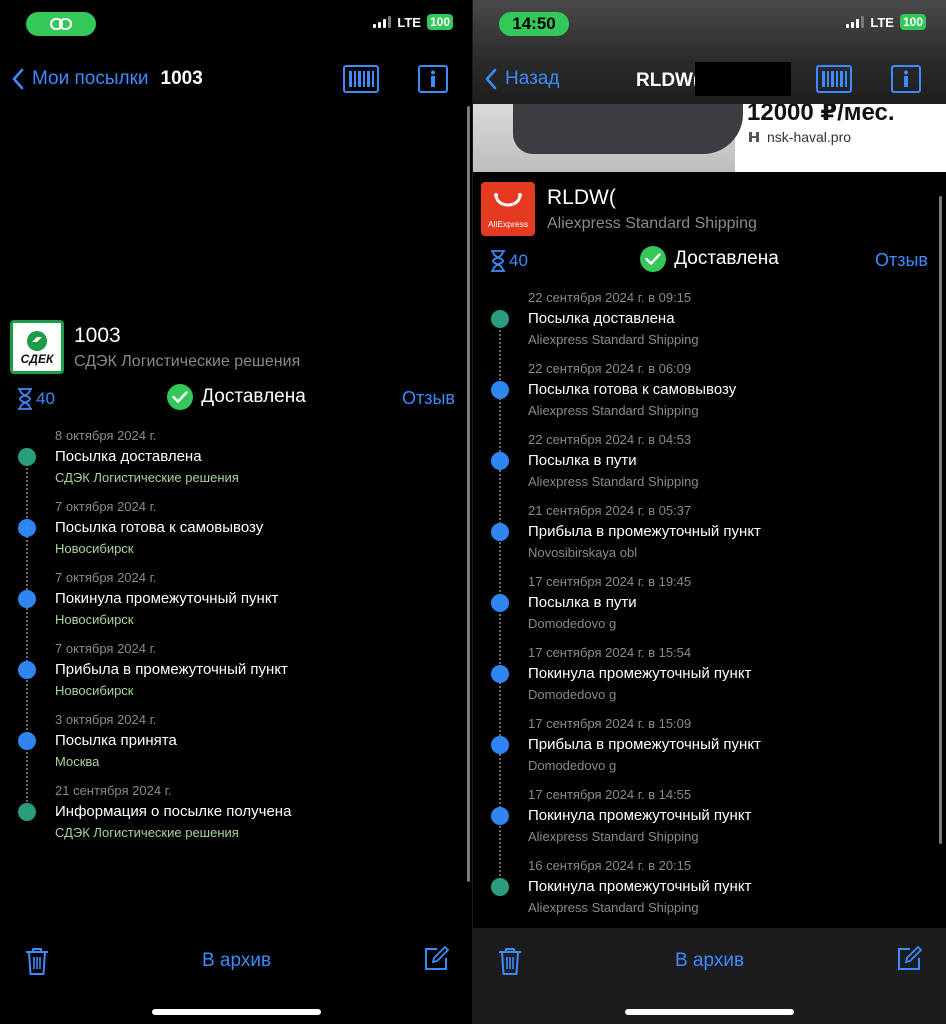  What do you see at coordinates (601, 318) in the screenshot?
I see `event-title: Посылка доставлена` at bounding box center [601, 318].